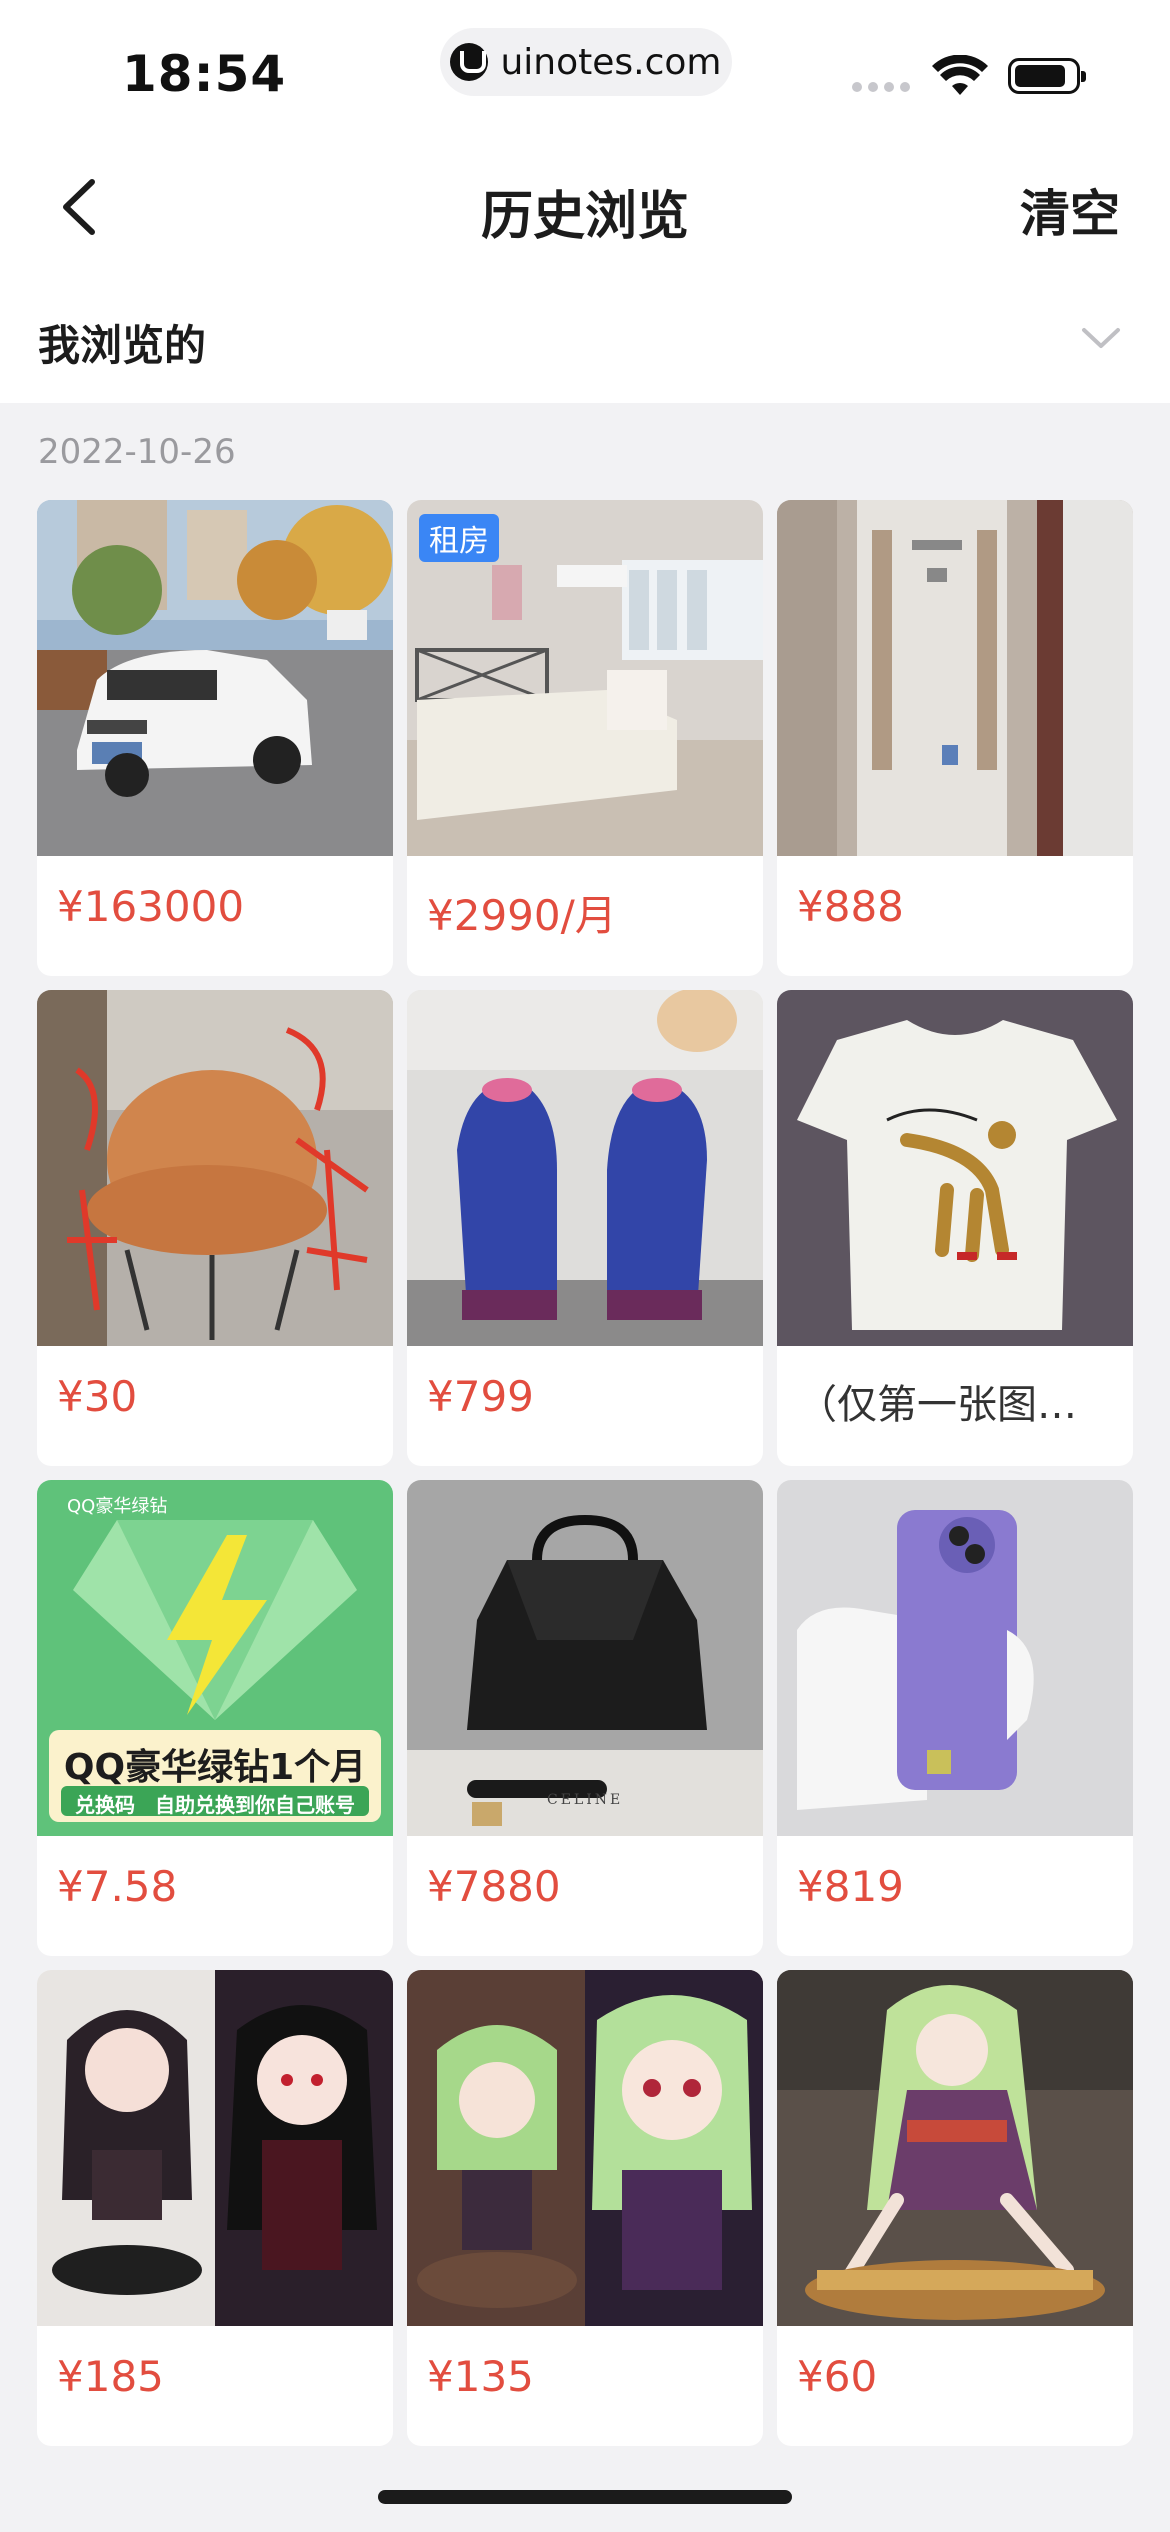 Image resolution: width=1170 pixels, height=2532 pixels. Describe the element at coordinates (960, 75) in the screenshot. I see `wifi-icon` at that location.